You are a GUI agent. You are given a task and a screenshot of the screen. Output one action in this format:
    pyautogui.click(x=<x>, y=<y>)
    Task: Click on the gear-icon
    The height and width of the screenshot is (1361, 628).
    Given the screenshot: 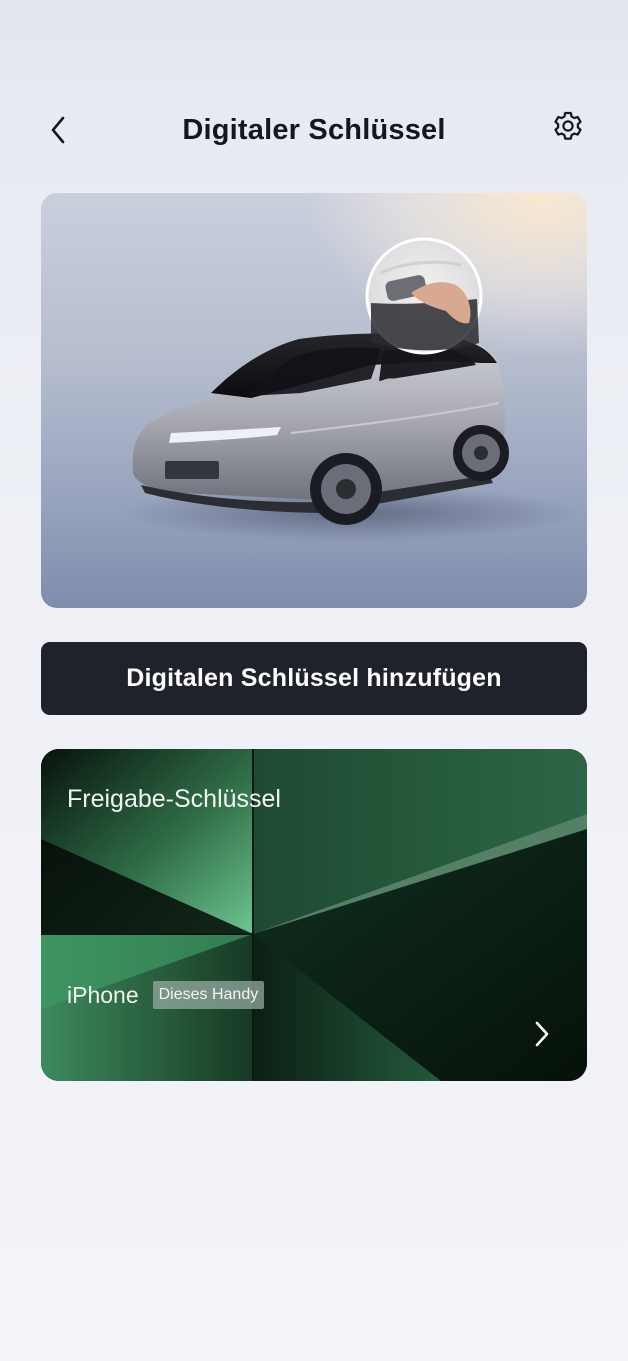 What is the action you would take?
    pyautogui.click(x=568, y=125)
    